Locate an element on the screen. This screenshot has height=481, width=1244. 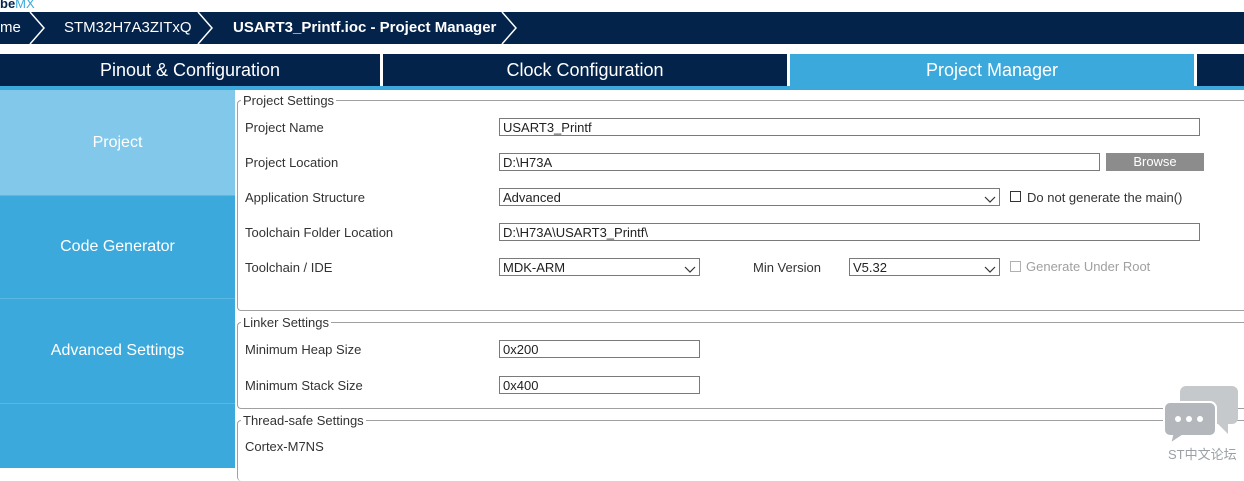
sidebar-empty is located at coordinates (117, 436).